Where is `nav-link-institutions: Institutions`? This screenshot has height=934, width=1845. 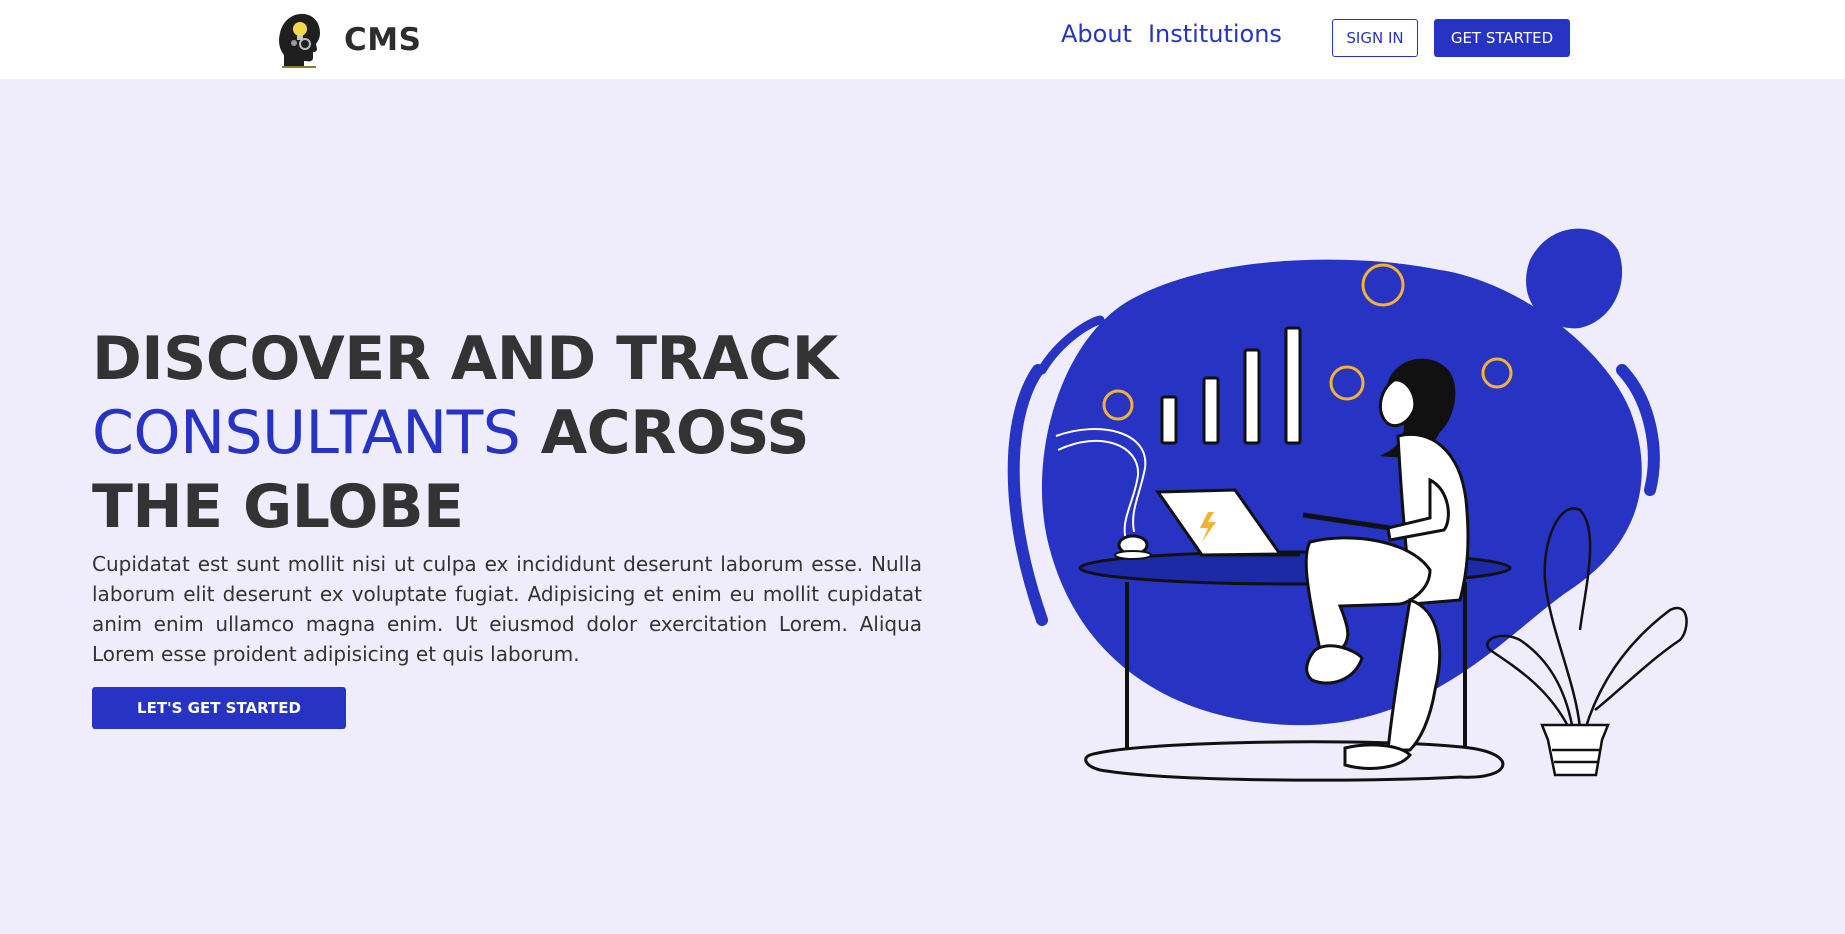
nav-link-institutions: Institutions is located at coordinates (1215, 34).